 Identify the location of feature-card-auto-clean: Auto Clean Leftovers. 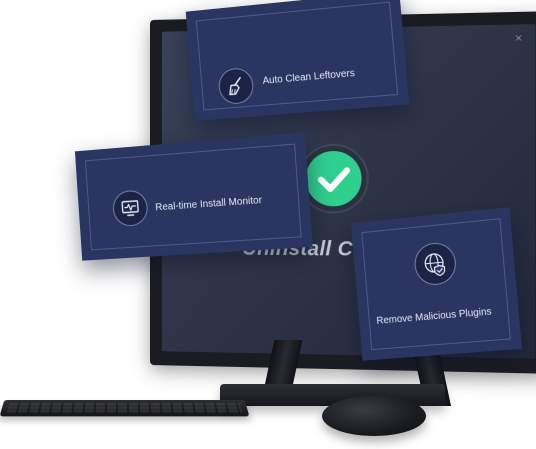
(298, 60).